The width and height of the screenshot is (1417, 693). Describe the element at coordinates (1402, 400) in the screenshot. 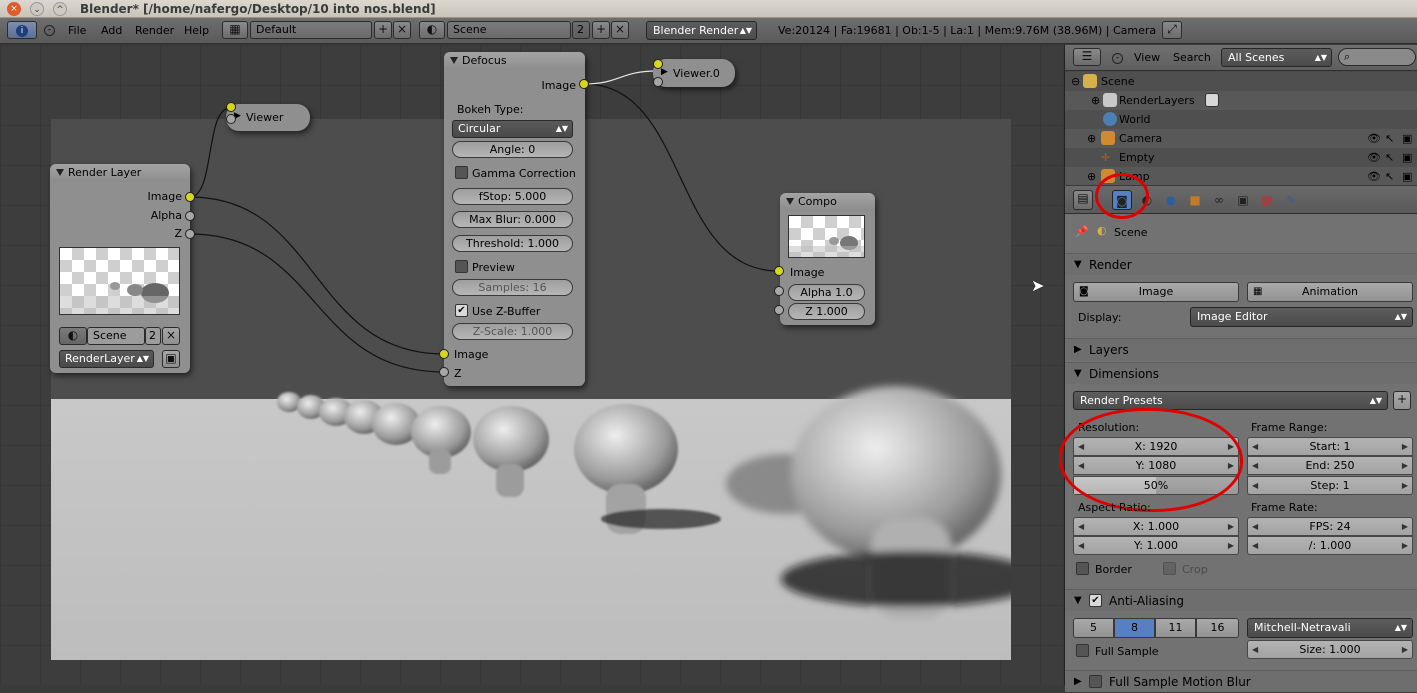

I see `add-preset-button: +` at that location.